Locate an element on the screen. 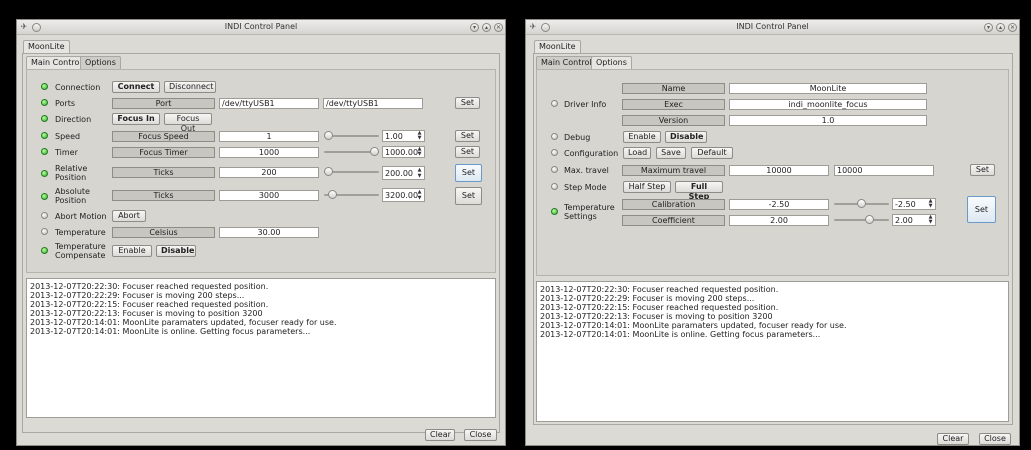  disconnect-button: Disconnect is located at coordinates (190, 87).